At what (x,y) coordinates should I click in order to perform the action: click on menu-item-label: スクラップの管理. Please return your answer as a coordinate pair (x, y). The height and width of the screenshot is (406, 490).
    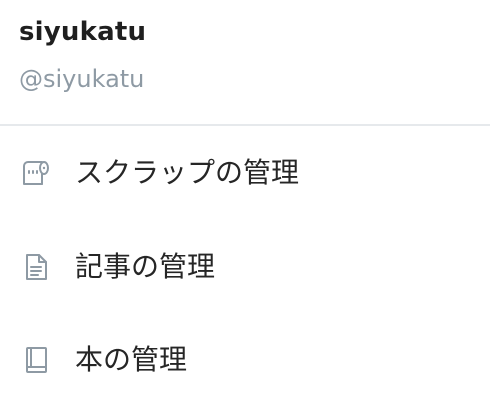
    Looking at the image, I should click on (187, 172).